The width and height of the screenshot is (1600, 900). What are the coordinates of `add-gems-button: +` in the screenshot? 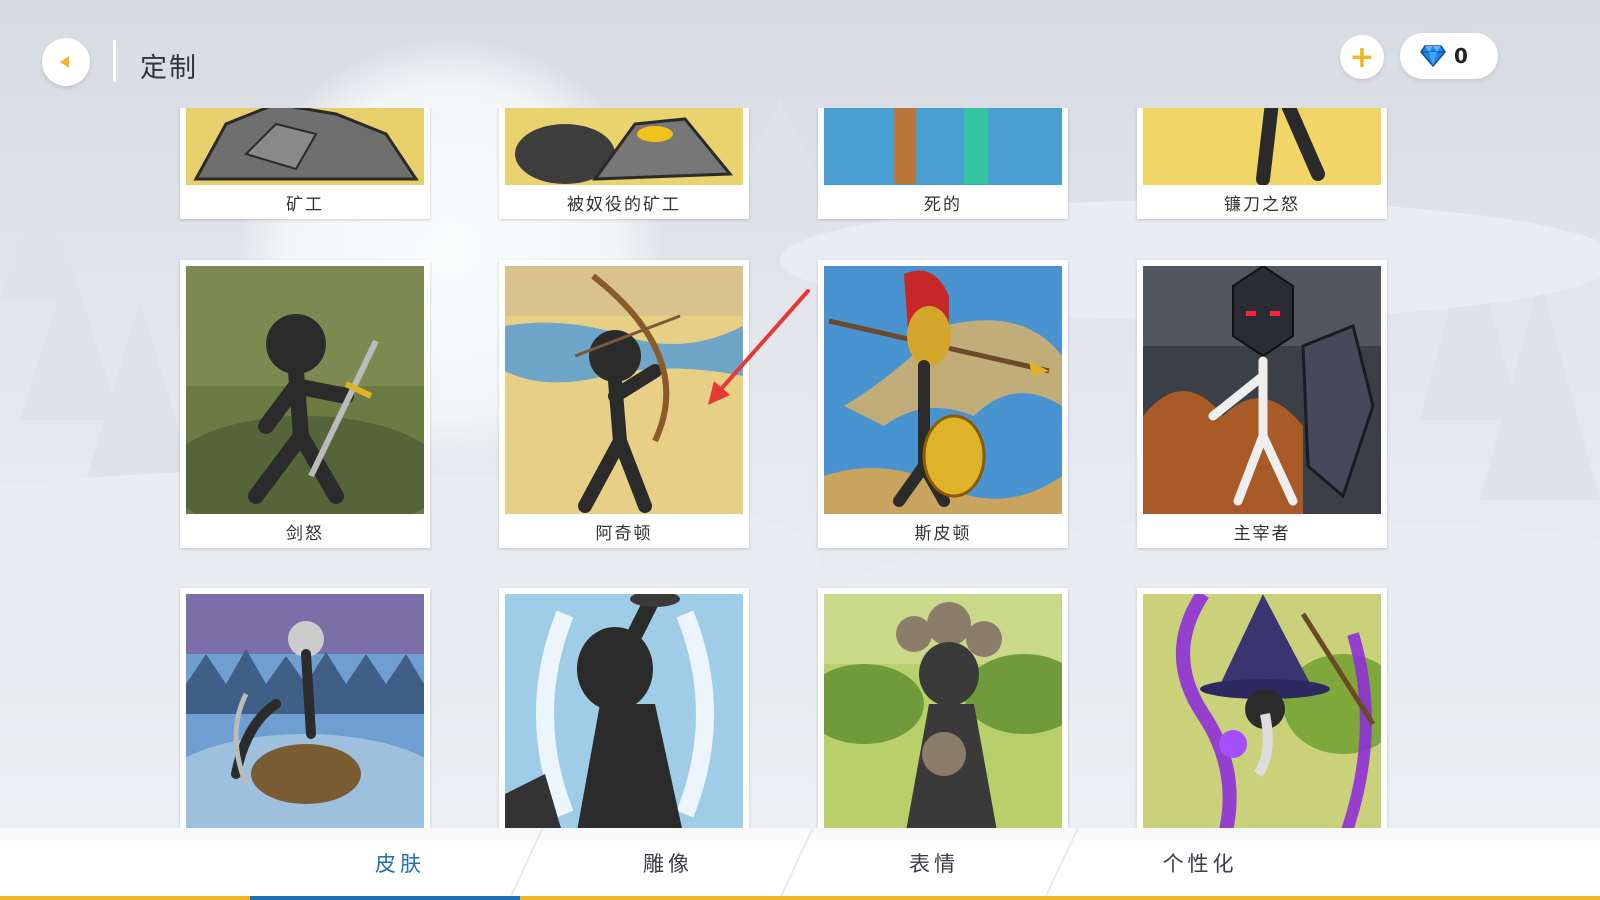 It's located at (1362, 57).